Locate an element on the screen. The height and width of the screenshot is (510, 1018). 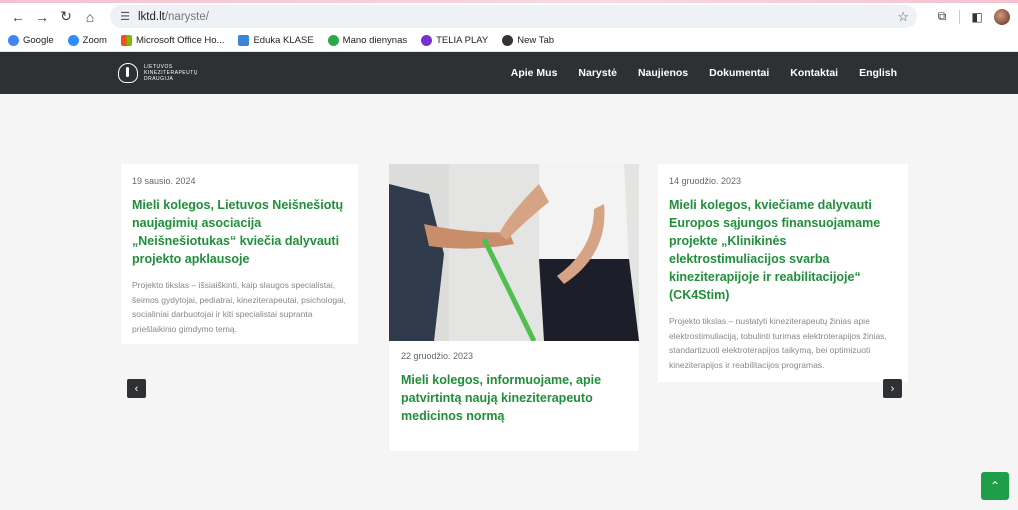
reload-icon: ↻ is located at coordinates (66, 17).